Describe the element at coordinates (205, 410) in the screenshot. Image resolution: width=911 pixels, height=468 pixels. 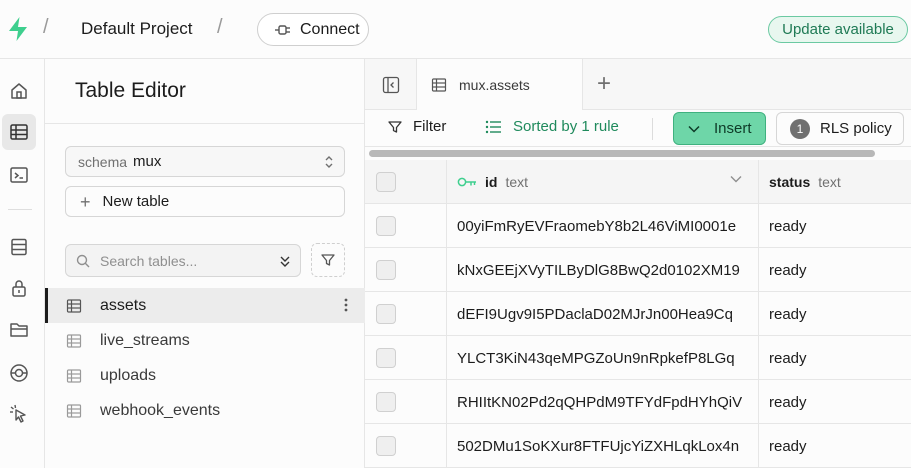
I see `table-list-item: webhook_events` at that location.